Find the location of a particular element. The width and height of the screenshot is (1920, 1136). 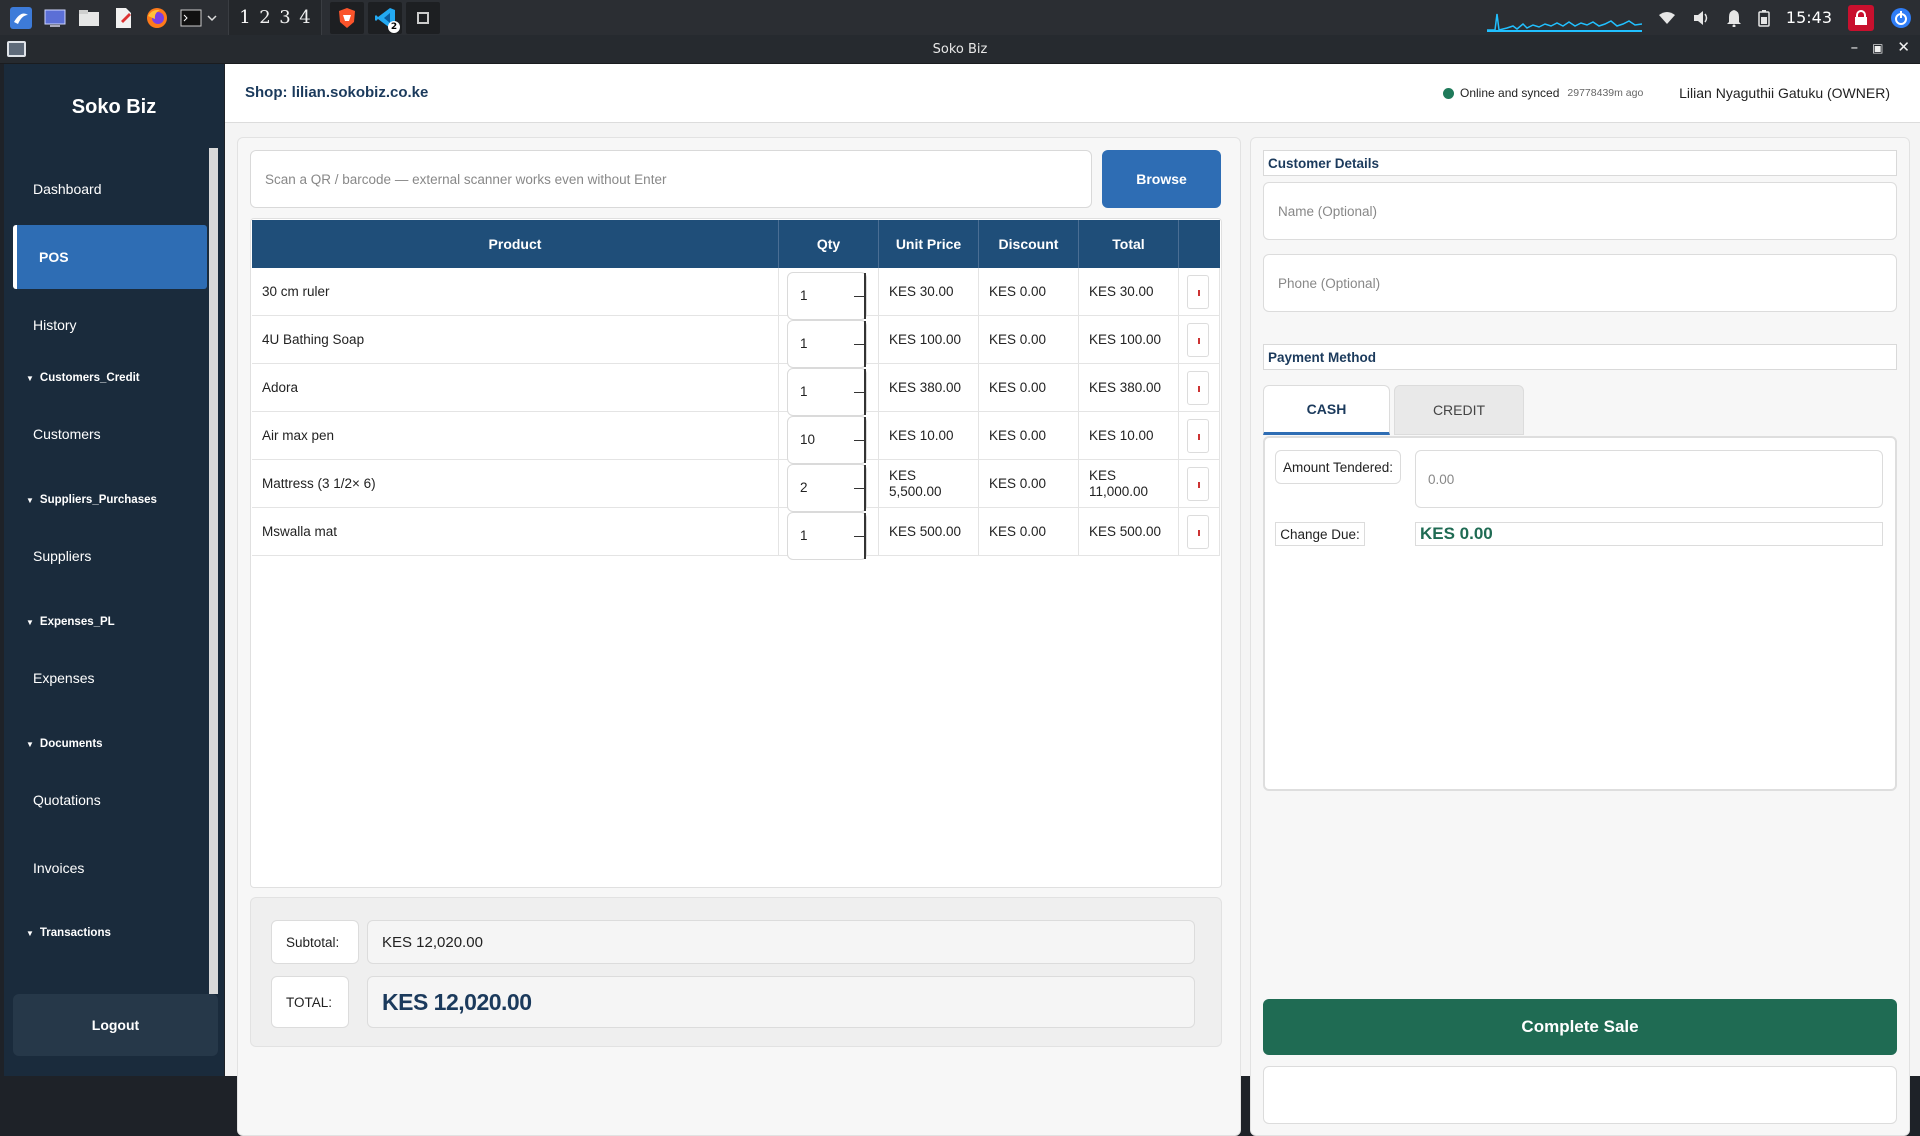

chevron-down-icon is located at coordinates (212, 18).